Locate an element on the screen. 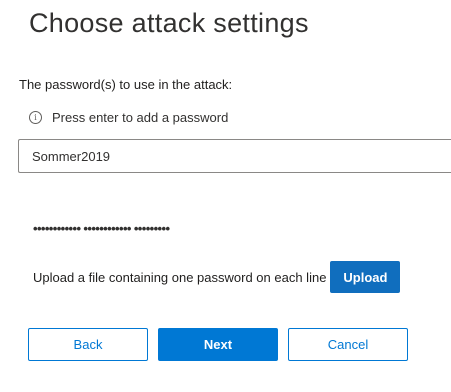  info-icon: i is located at coordinates (35, 117).